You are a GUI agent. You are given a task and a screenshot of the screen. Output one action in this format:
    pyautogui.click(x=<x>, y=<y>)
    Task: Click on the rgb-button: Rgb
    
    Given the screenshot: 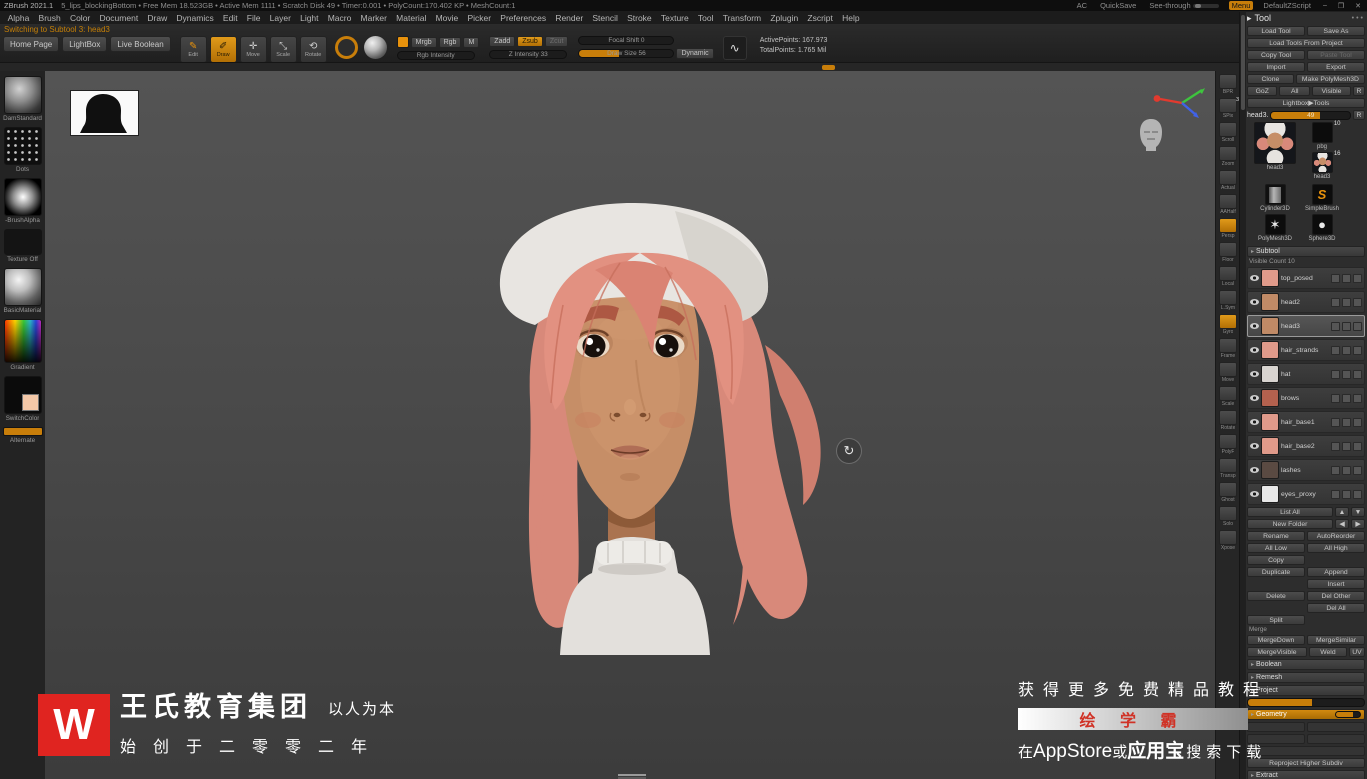 What is the action you would take?
    pyautogui.click(x=450, y=42)
    